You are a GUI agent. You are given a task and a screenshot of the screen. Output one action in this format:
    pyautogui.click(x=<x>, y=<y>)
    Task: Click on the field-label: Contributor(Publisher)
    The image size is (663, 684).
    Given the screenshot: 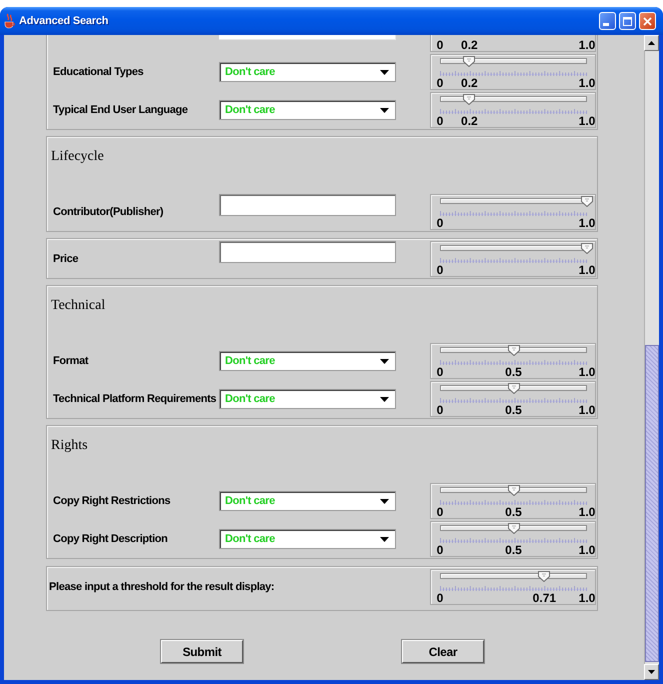 What is the action you would take?
    pyautogui.click(x=108, y=212)
    